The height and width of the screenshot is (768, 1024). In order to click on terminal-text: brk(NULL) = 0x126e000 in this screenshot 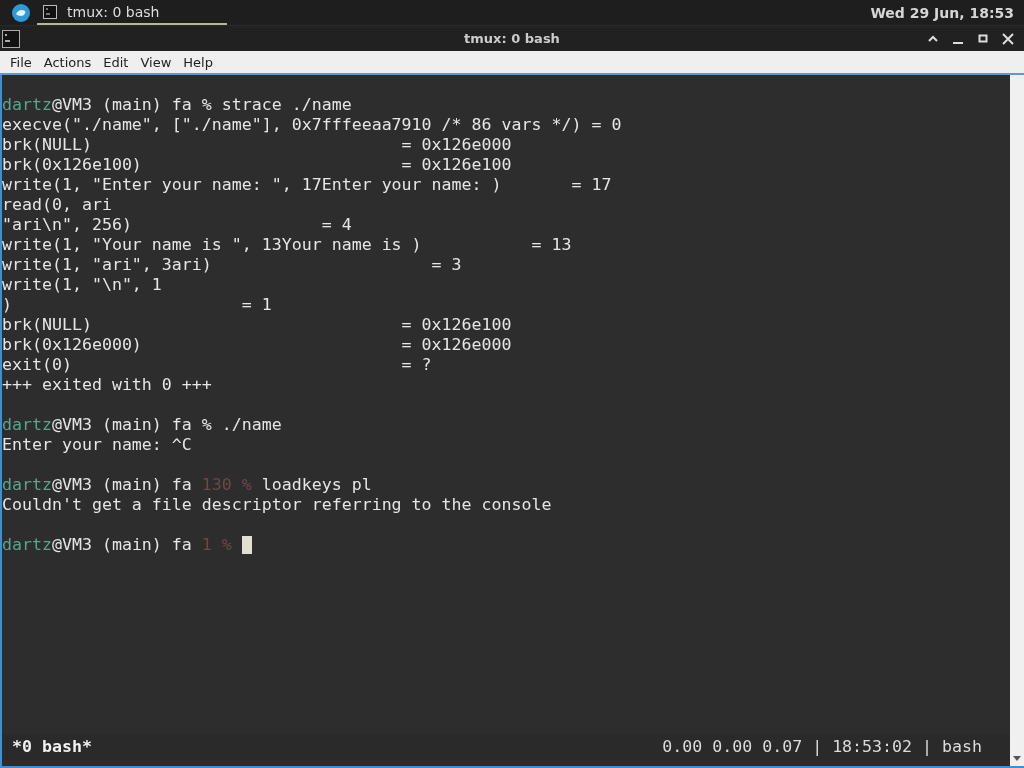, I will do `click(257, 145)`.